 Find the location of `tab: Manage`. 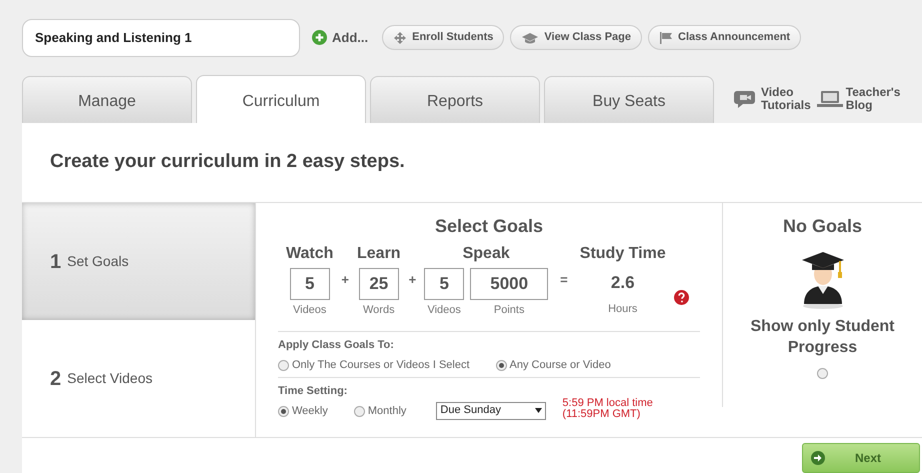

tab: Manage is located at coordinates (107, 99).